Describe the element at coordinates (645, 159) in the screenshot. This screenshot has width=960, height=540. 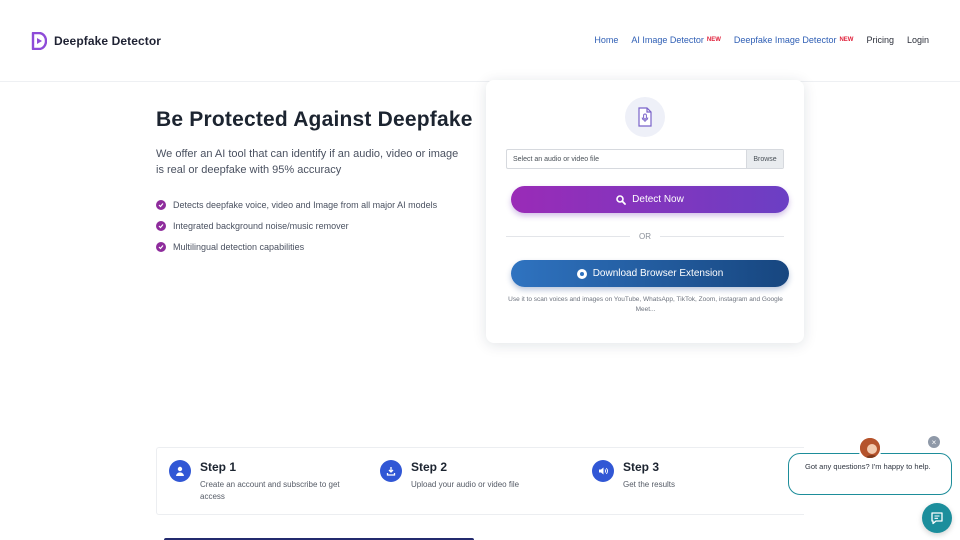
I see `file-input: Select an audio or video file Browse` at that location.